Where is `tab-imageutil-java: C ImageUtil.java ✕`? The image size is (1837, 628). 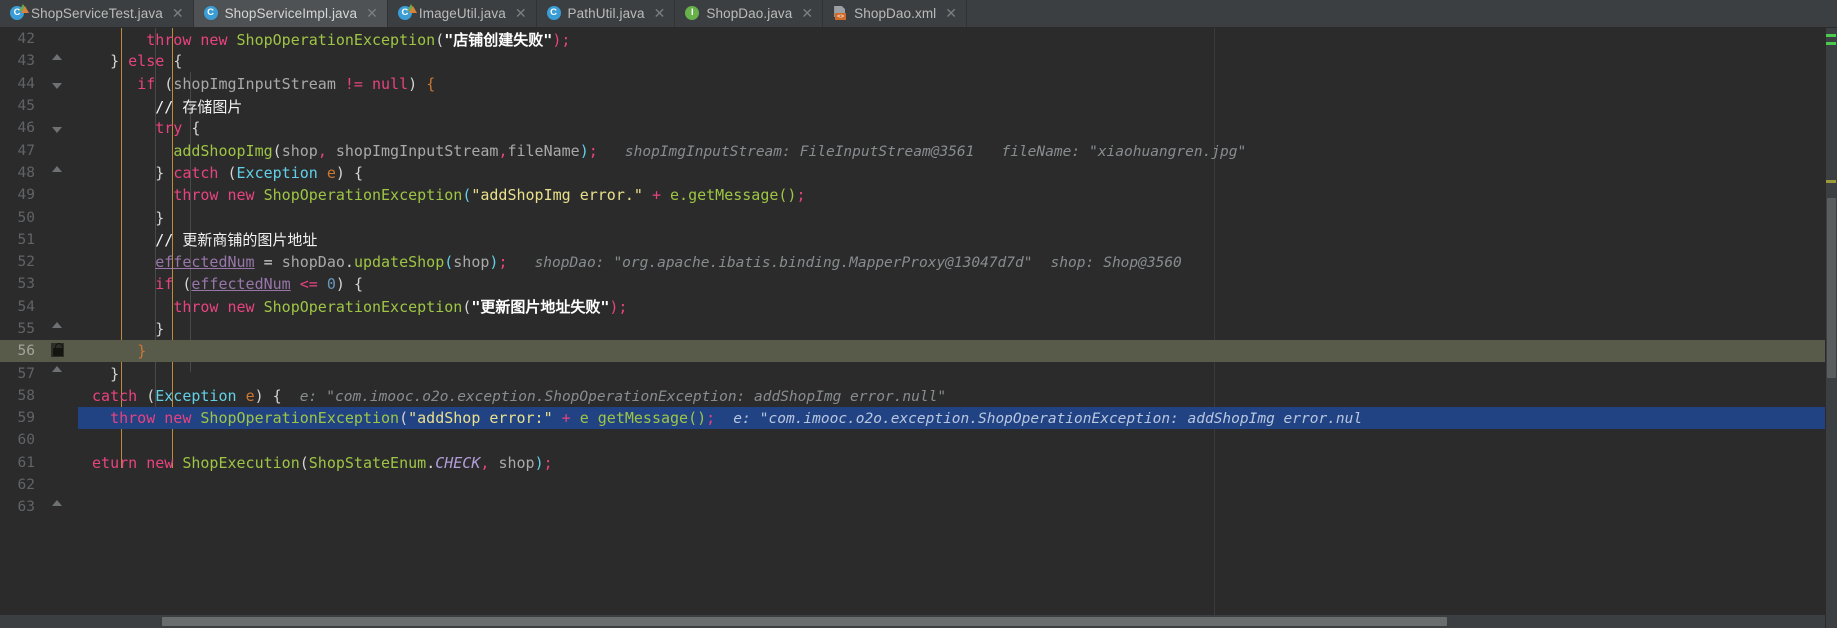 tab-imageutil-java: C ImageUtil.java ✕ is located at coordinates (462, 13).